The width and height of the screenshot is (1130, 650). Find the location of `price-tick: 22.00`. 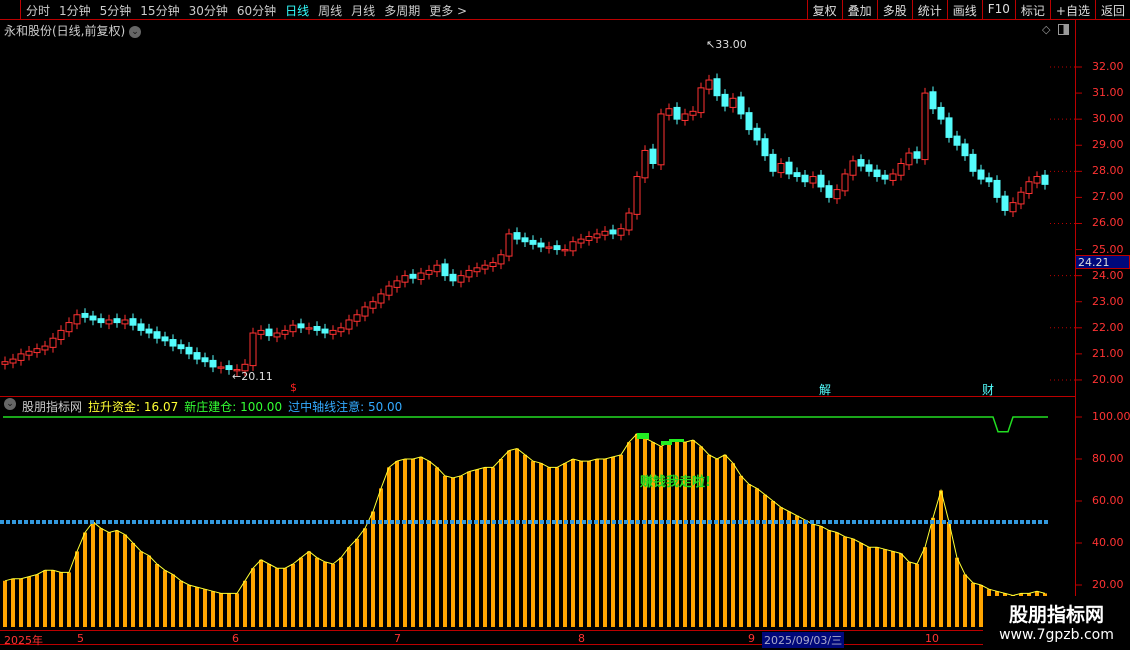

price-tick: 22.00 is located at coordinates (1108, 327).